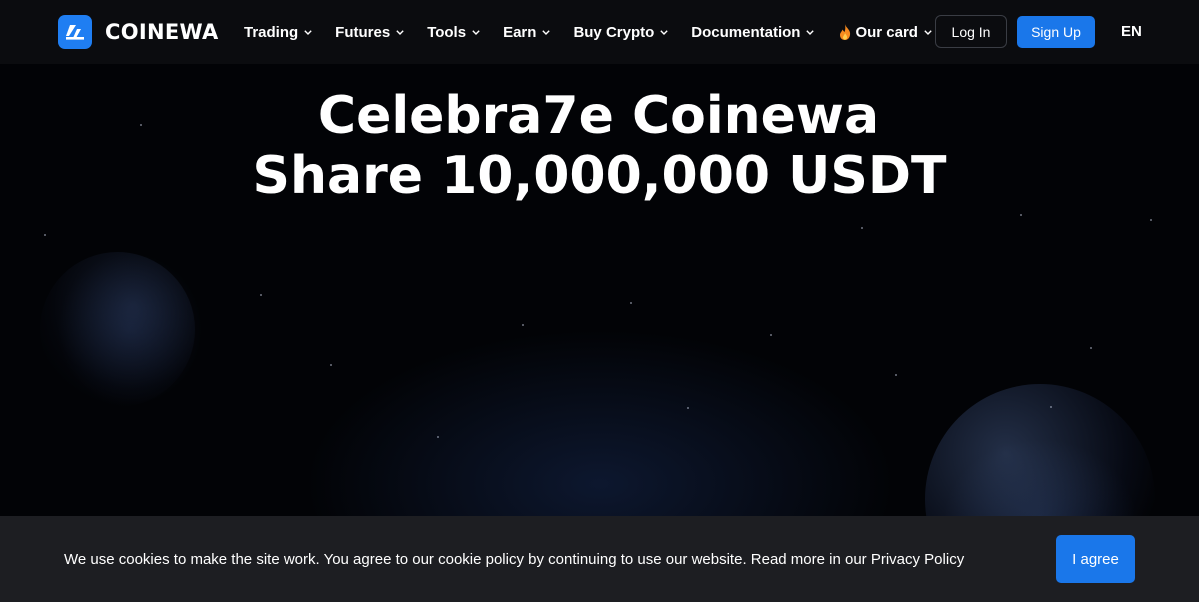  Describe the element at coordinates (614, 32) in the screenshot. I see `nav-item-label: Buy Crypto` at that location.